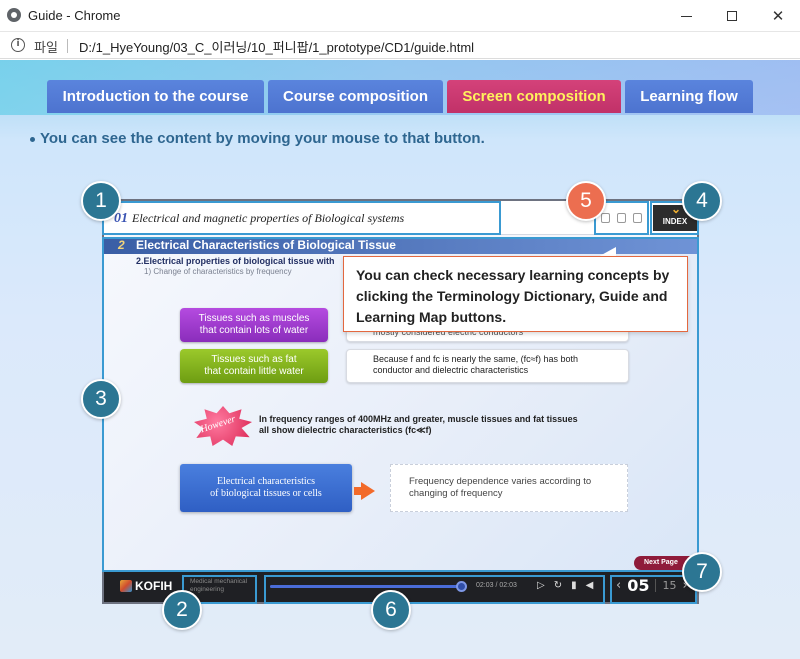 The width and height of the screenshot is (800, 659). What do you see at coordinates (637, 218) in the screenshot?
I see `learning-map-icon` at bounding box center [637, 218].